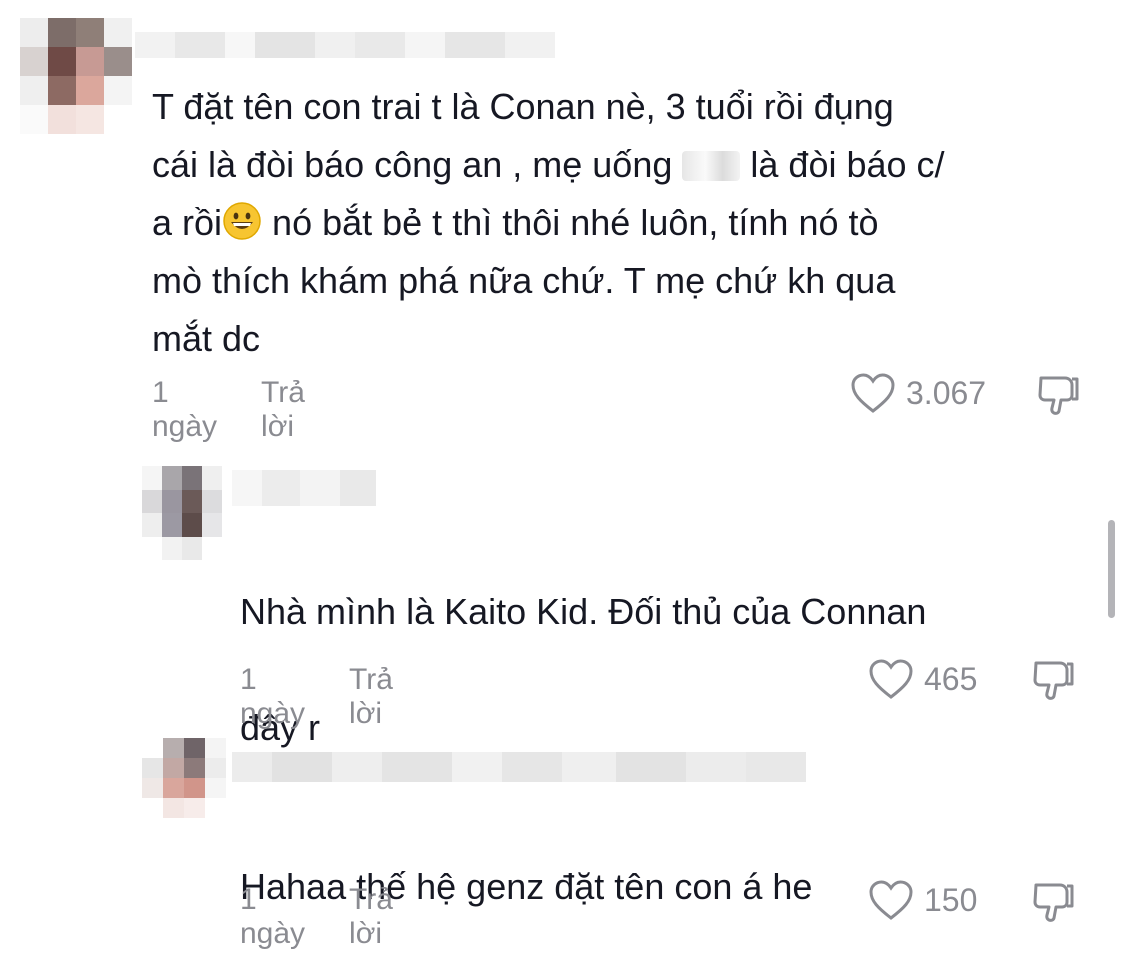  What do you see at coordinates (951, 899) in the screenshot?
I see `like-count: 150` at bounding box center [951, 899].